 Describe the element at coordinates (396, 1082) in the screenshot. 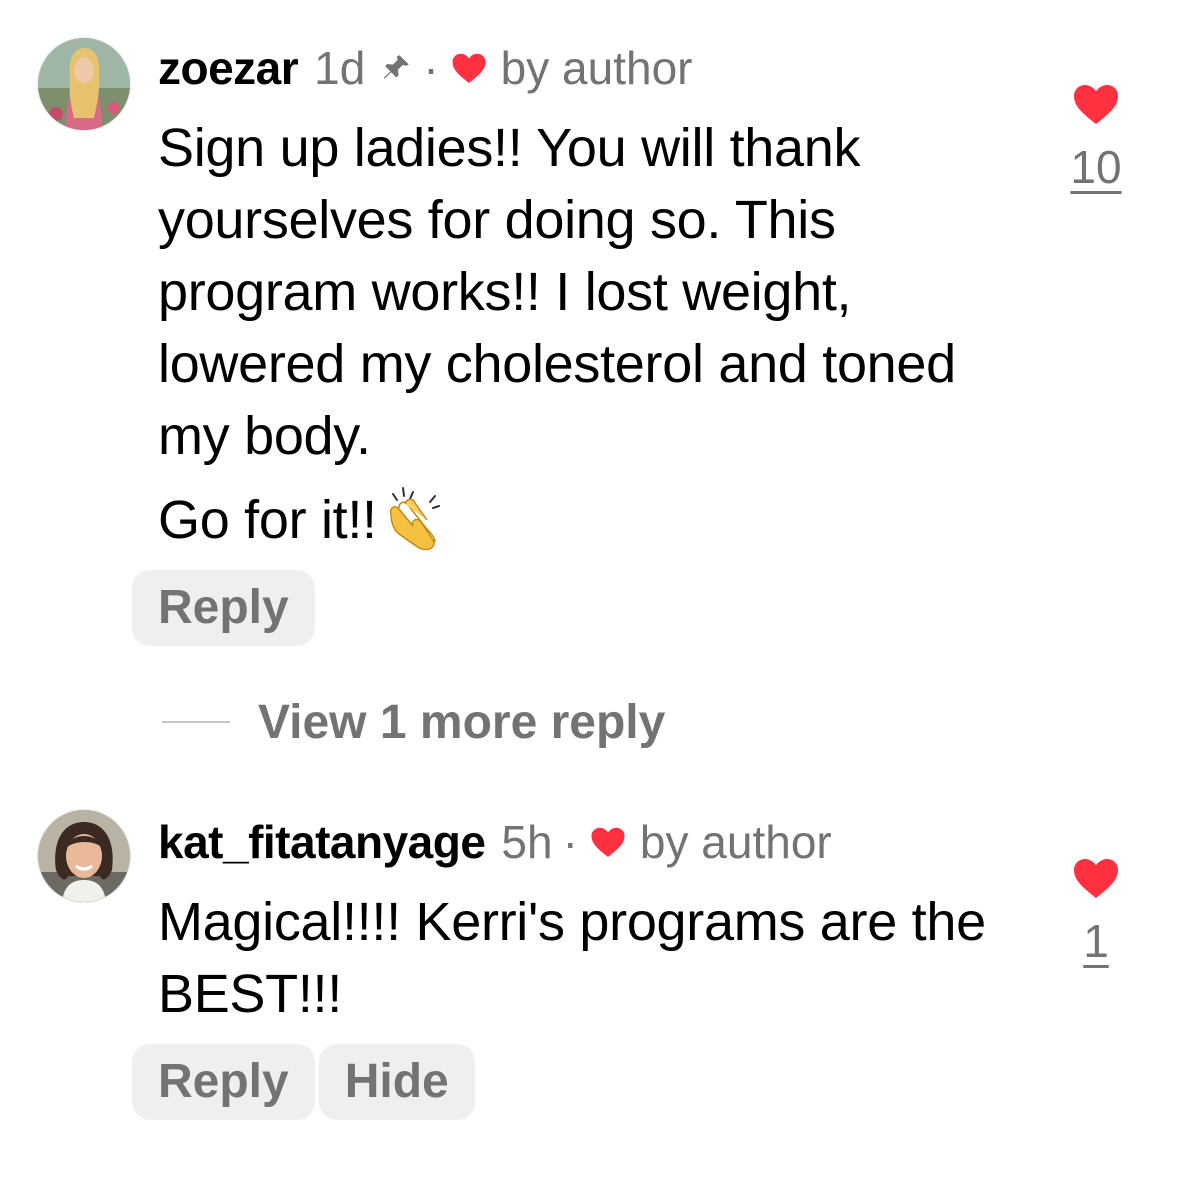

I see `hide-button: Hide` at that location.